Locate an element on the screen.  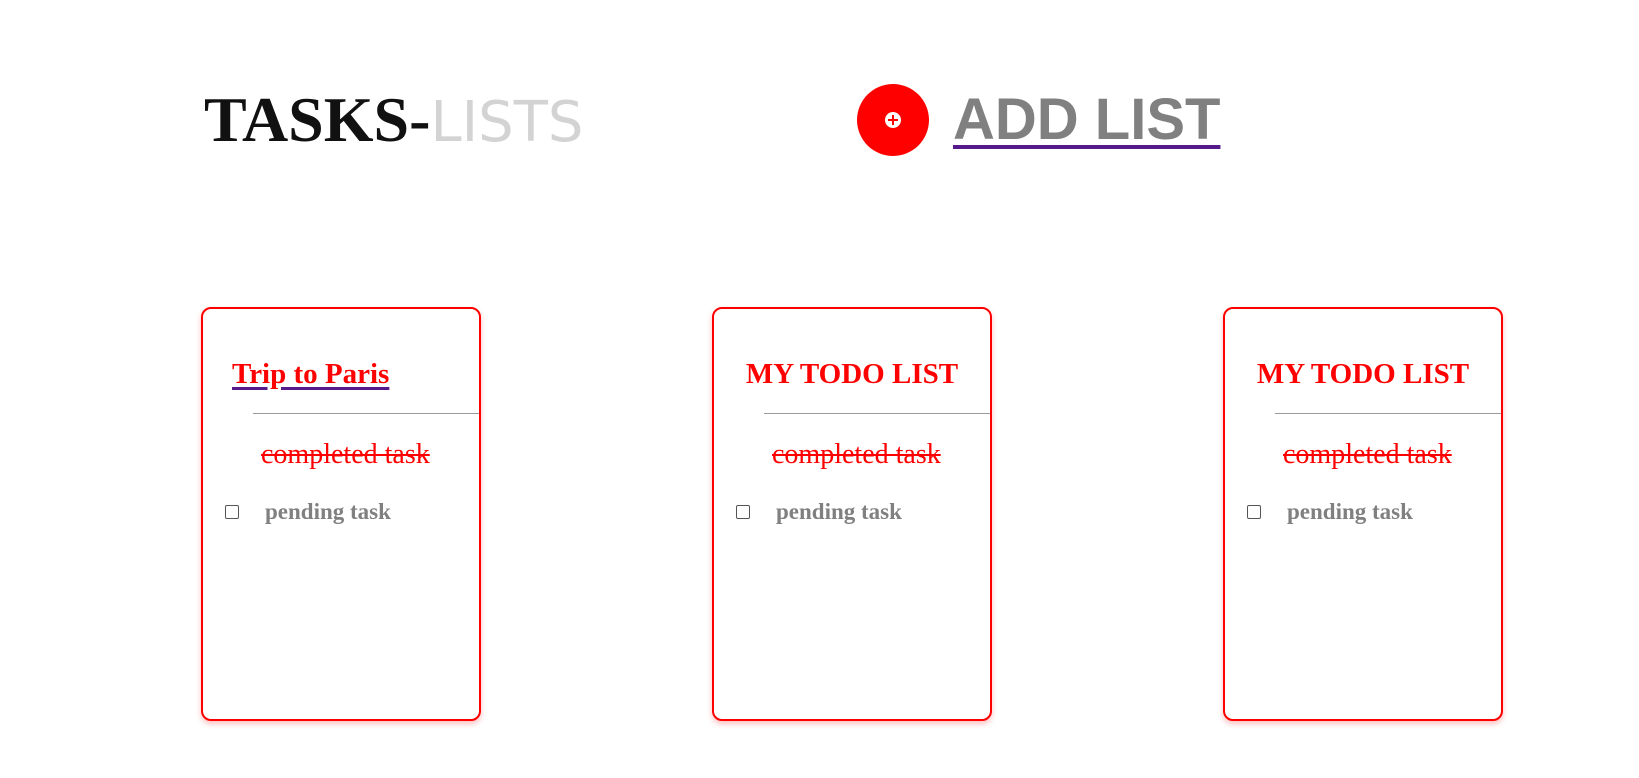
plus-circle-icon is located at coordinates (893, 120).